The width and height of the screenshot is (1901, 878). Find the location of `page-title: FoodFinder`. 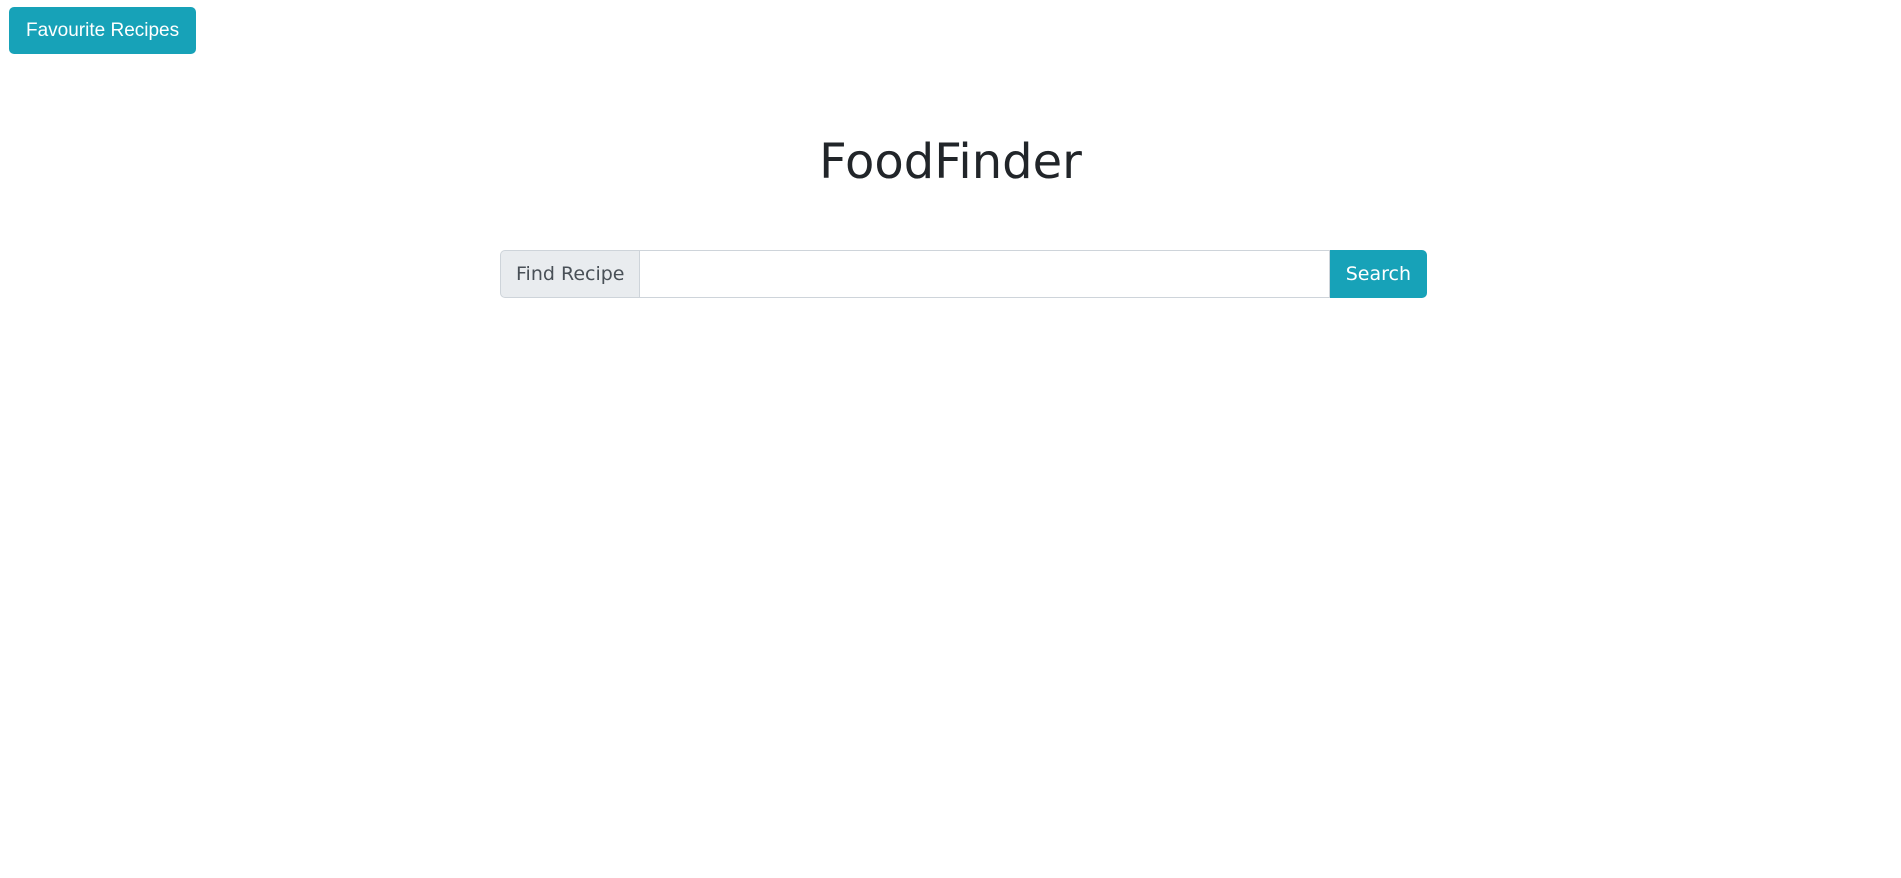

page-title: FoodFinder is located at coordinates (950, 162).